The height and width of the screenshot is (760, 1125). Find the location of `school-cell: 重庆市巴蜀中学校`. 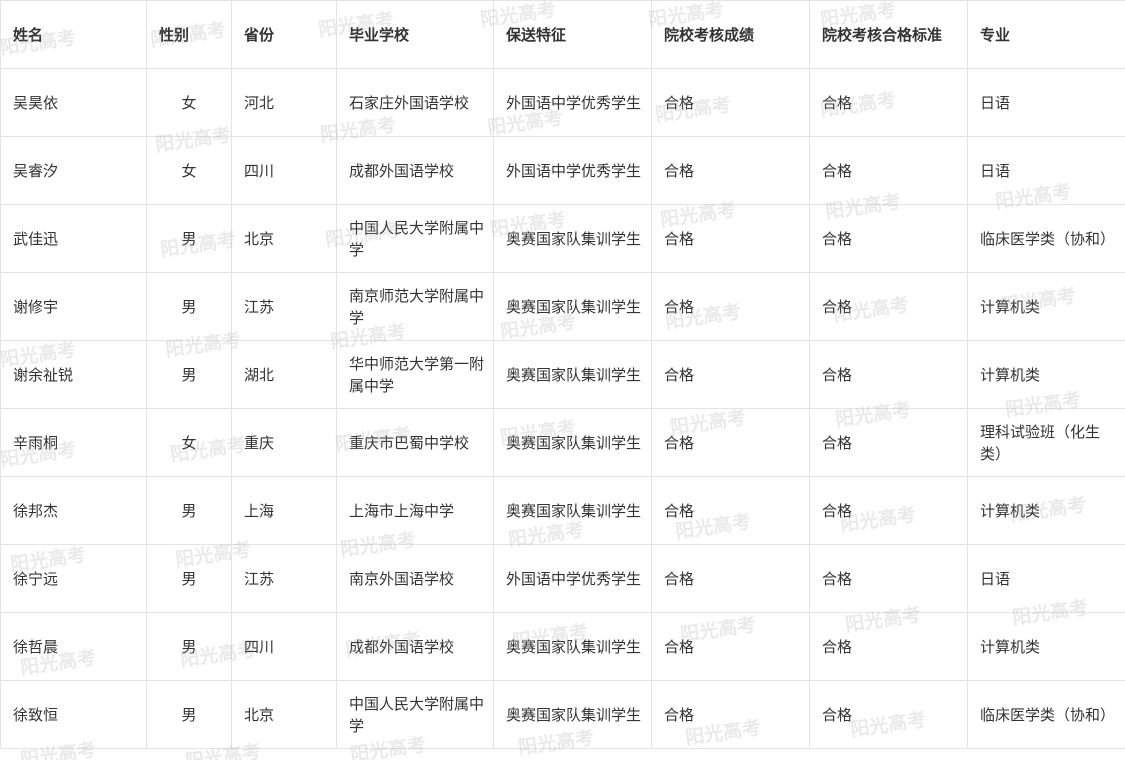

school-cell: 重庆市巴蜀中学校 is located at coordinates (415, 442).